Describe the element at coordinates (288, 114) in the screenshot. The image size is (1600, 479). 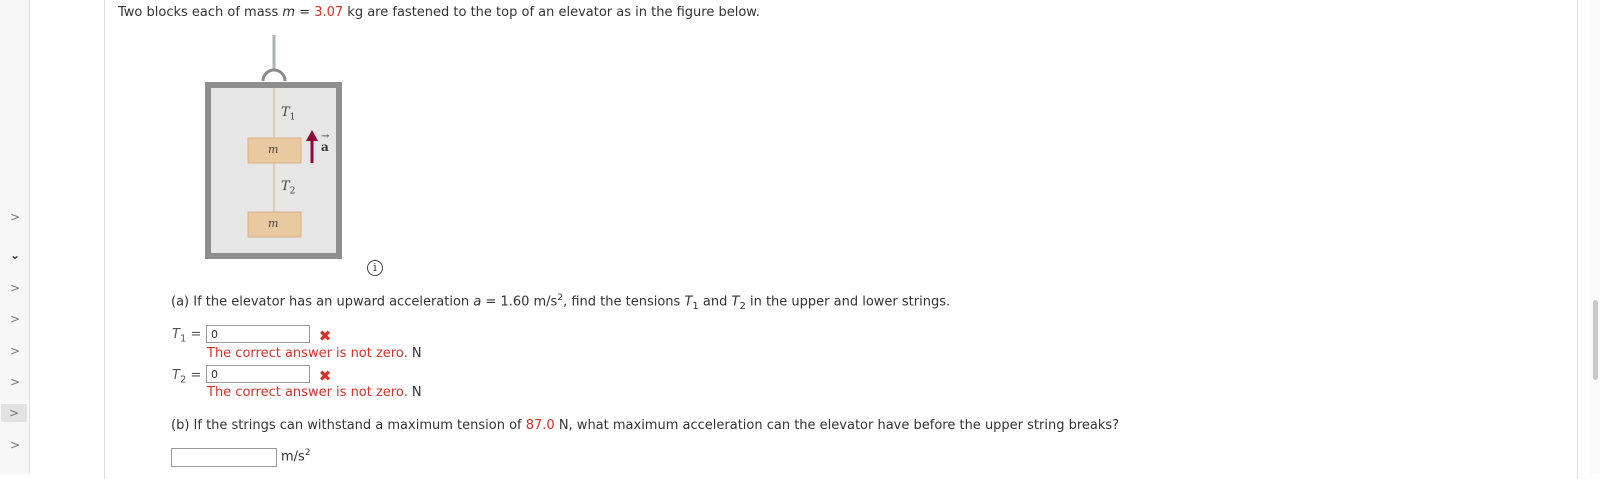
I see `t1-label: T1` at that location.